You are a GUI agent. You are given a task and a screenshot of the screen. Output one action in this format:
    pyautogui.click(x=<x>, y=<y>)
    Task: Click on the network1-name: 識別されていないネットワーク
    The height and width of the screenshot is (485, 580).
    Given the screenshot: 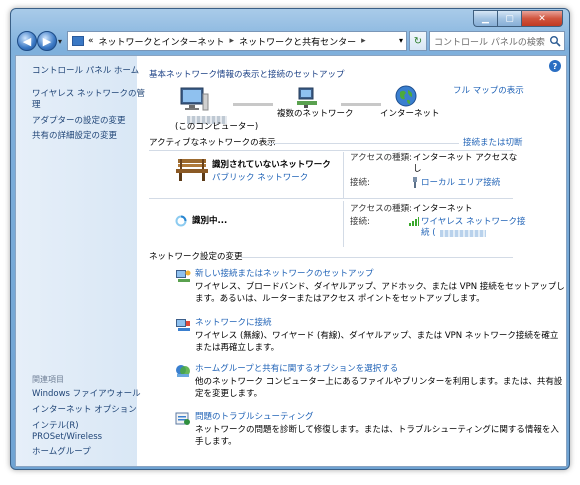 What is the action you would take?
    pyautogui.click(x=271, y=165)
    